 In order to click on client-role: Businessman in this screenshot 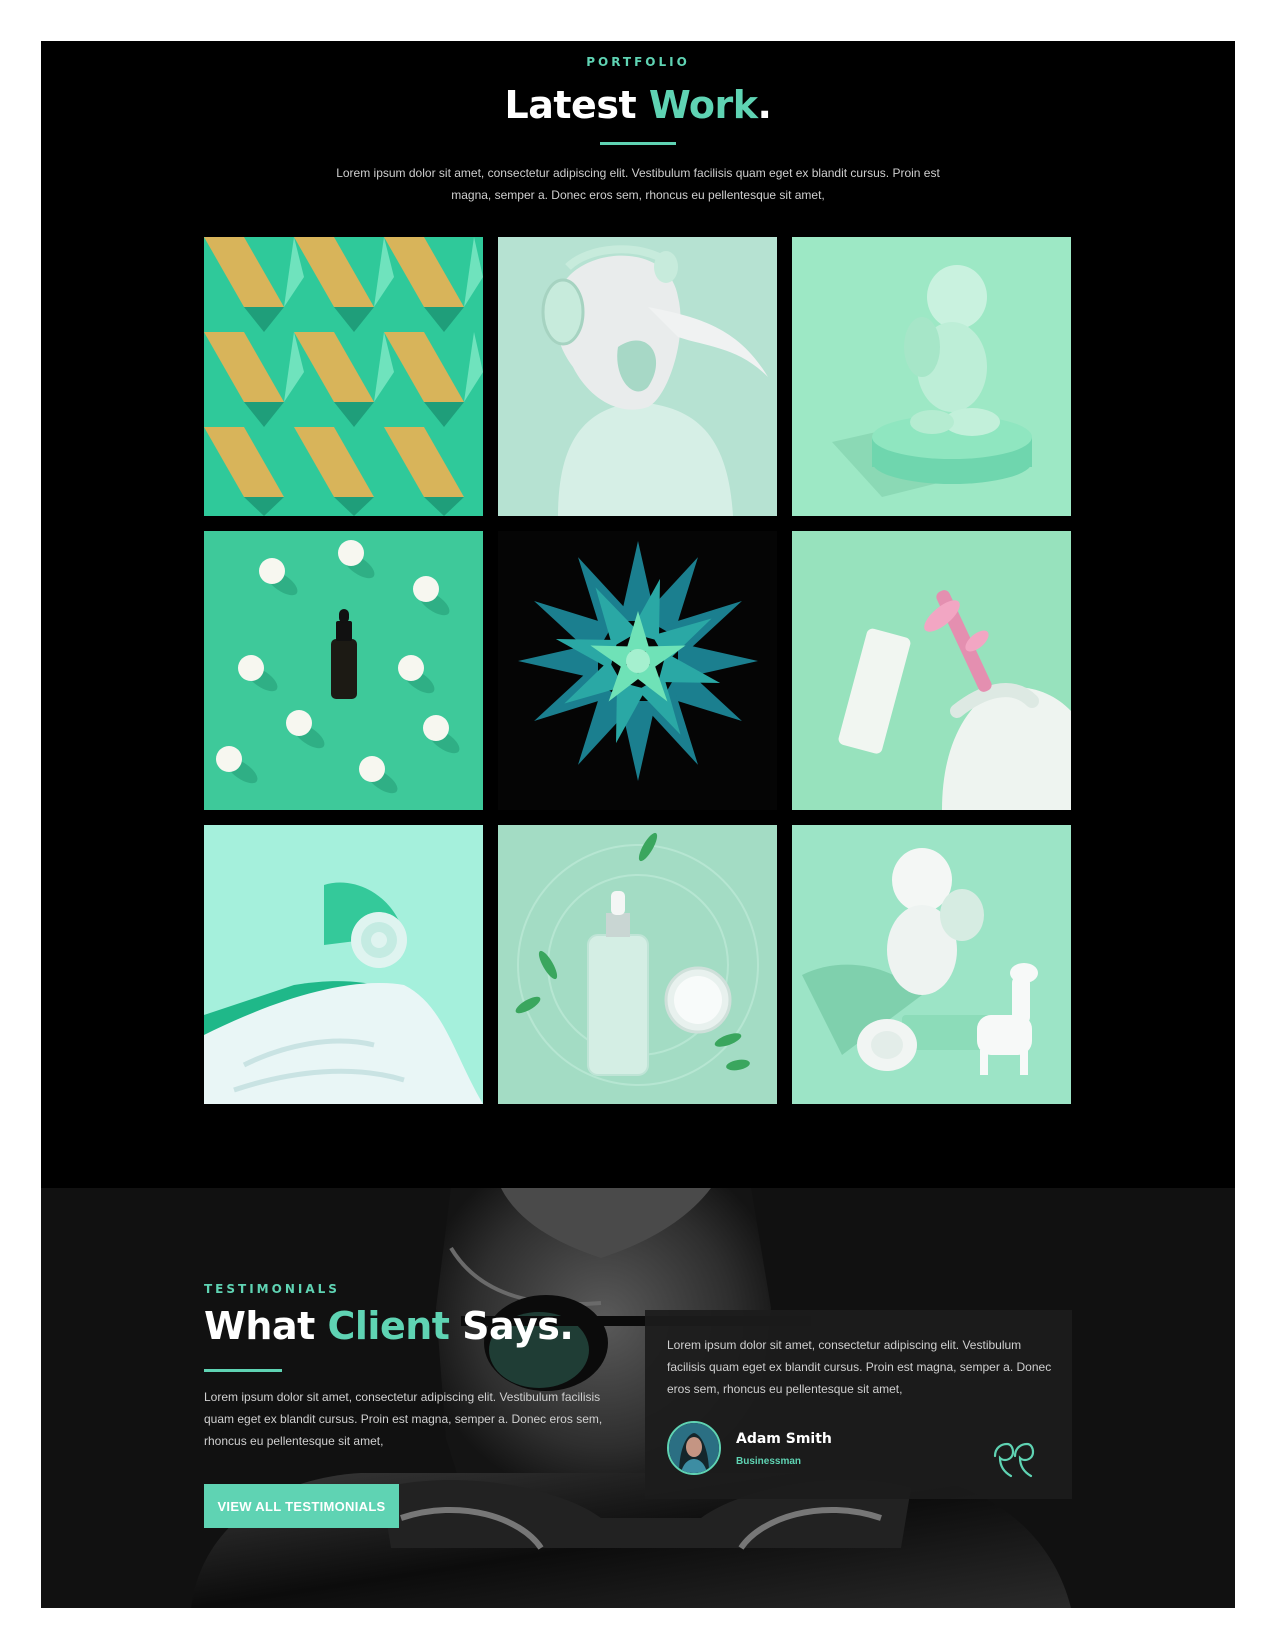, I will do `click(769, 1461)`.